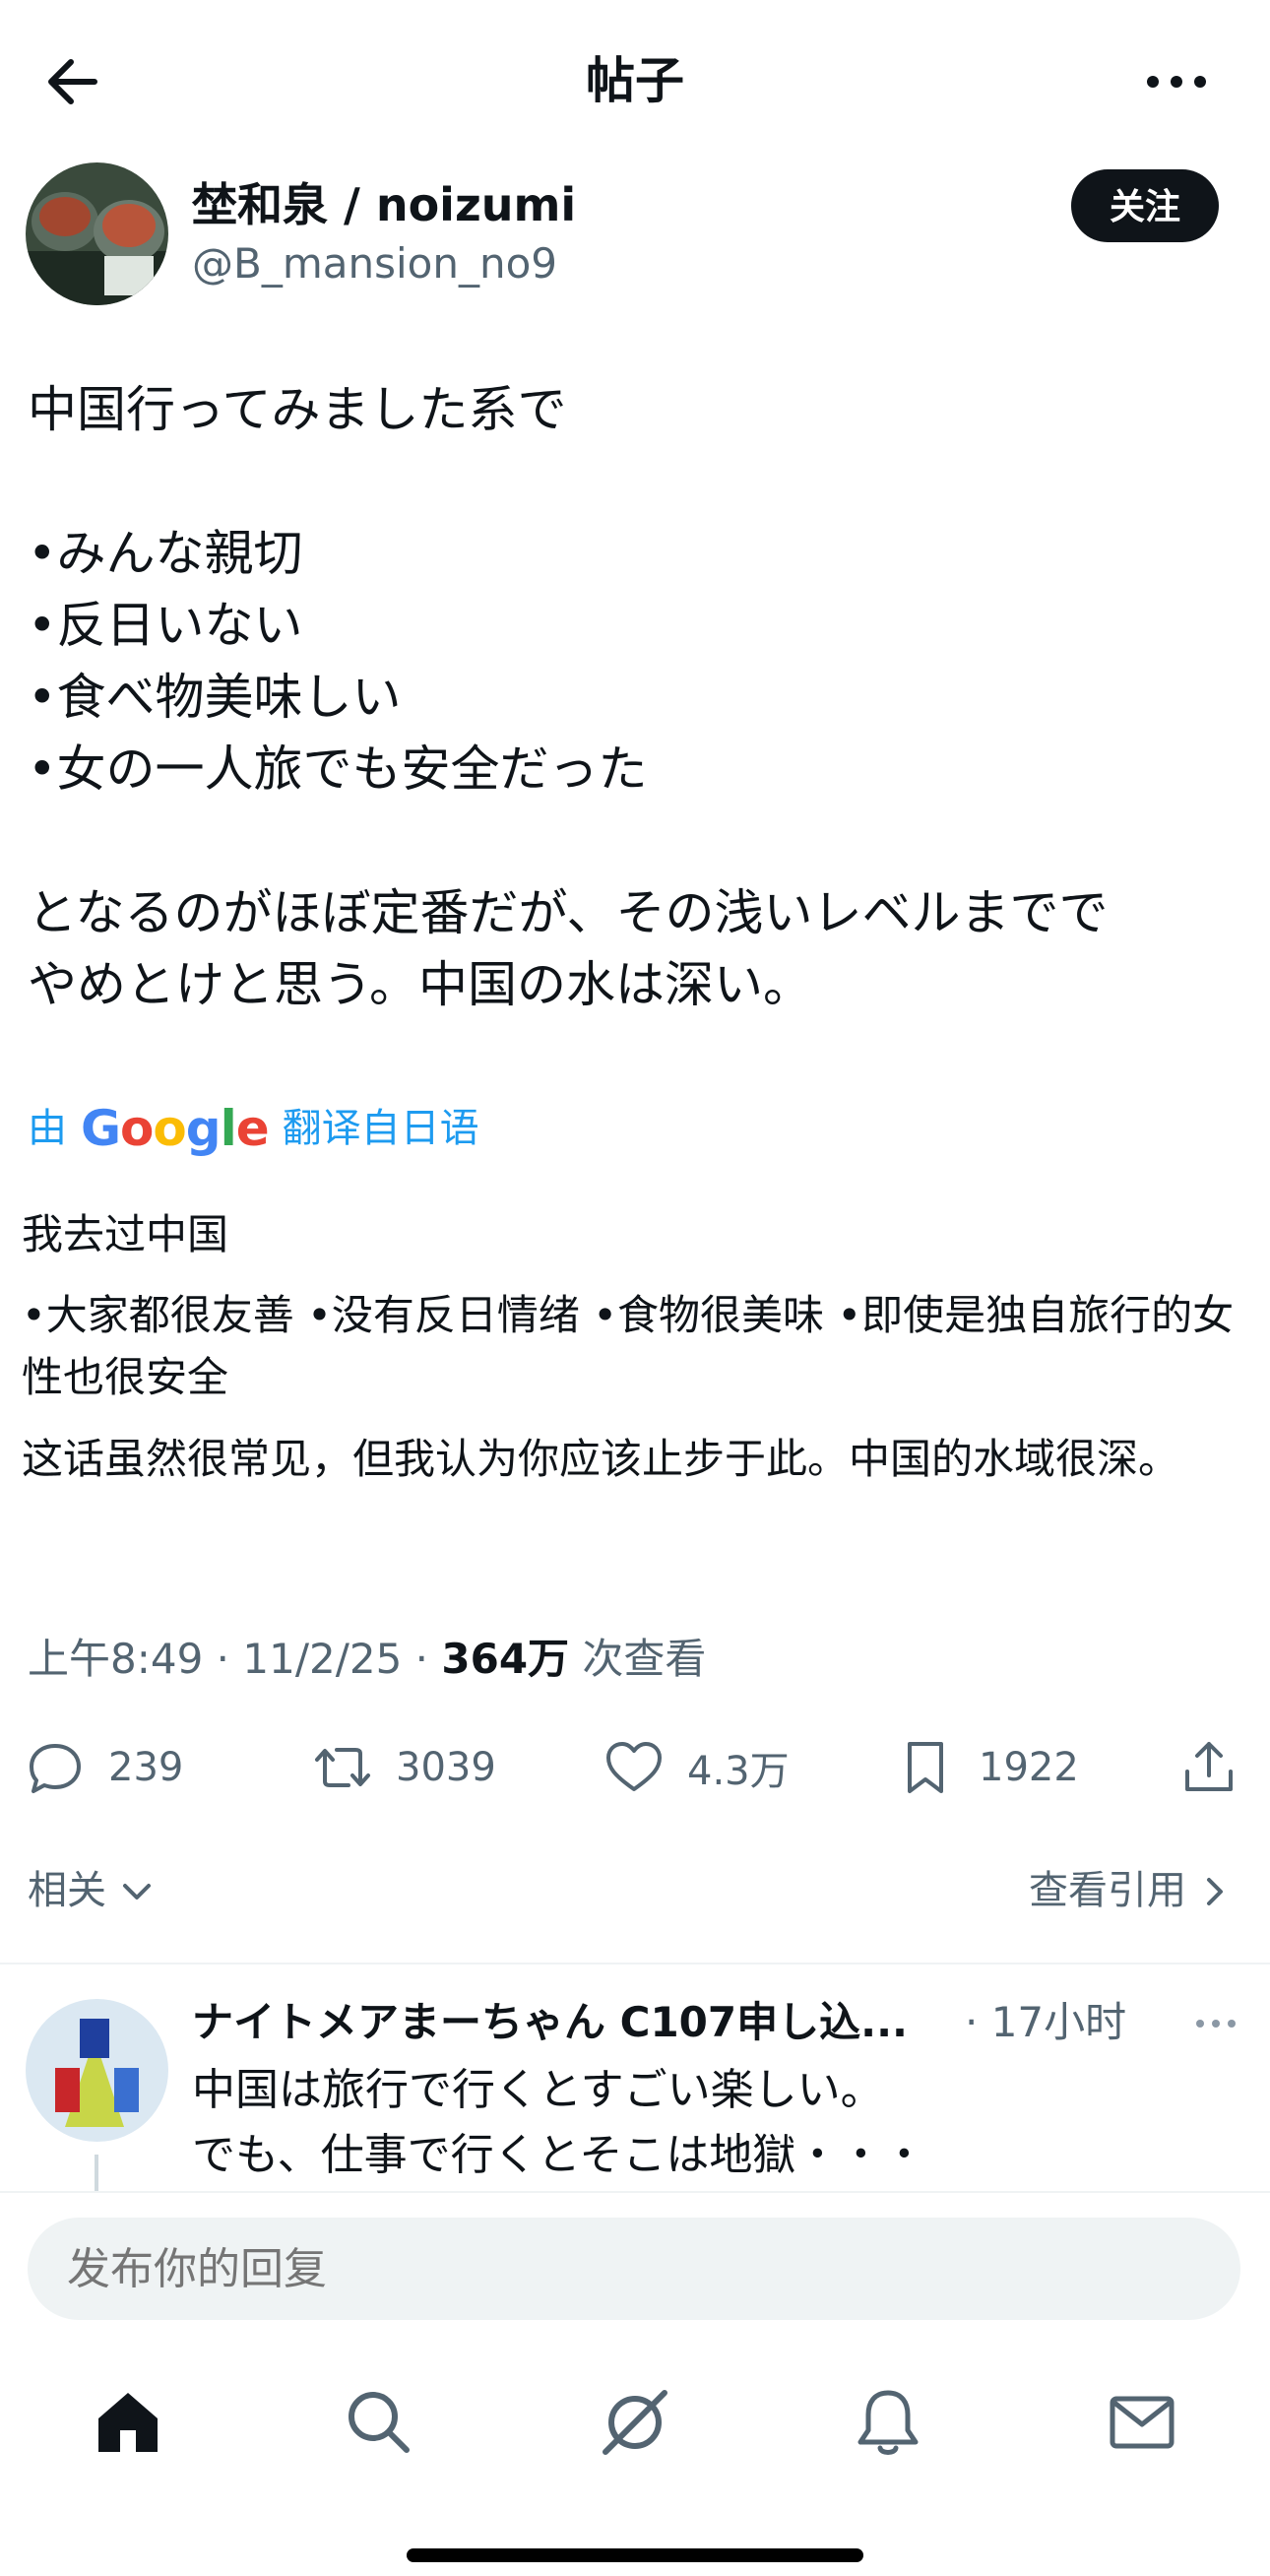 The height and width of the screenshot is (2576, 1270). Describe the element at coordinates (1209, 1766) in the screenshot. I see `share-icon` at that location.